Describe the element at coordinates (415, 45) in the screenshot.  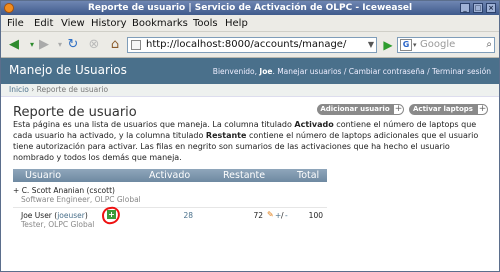
I see `search-engine-dropdown-icon: ▾` at that location.